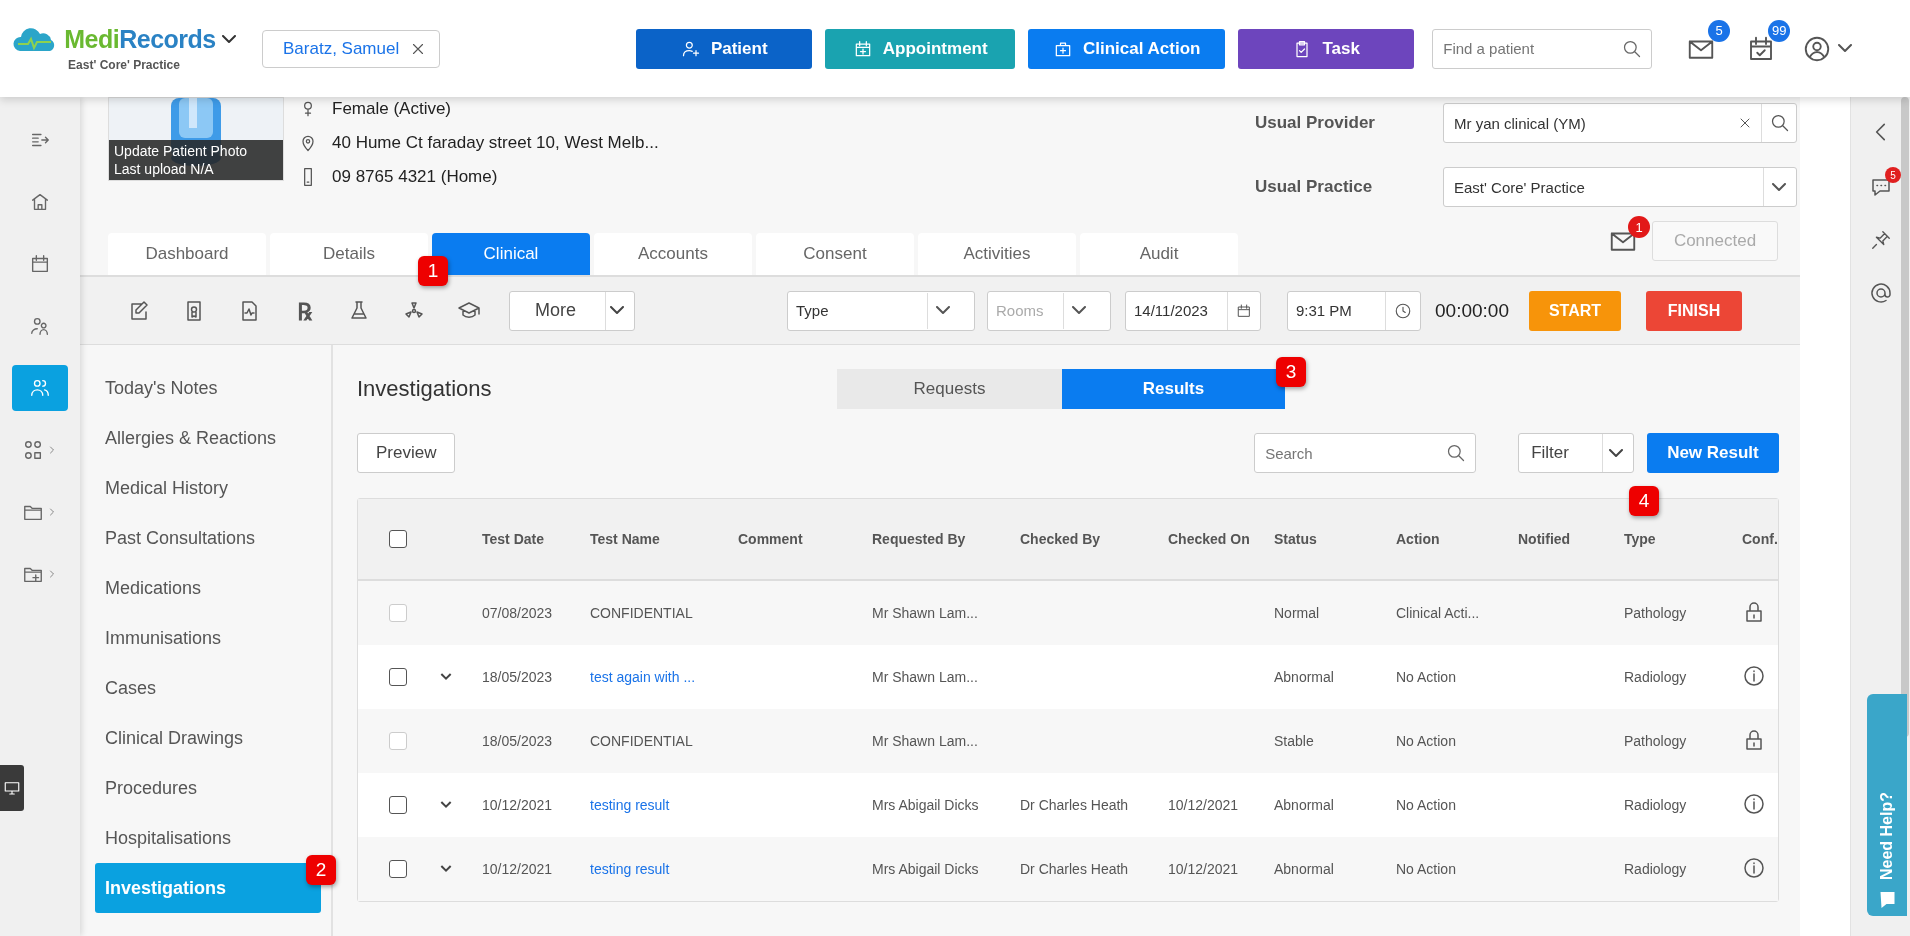 This screenshot has width=1910, height=936. I want to click on new-result-button: New Result, so click(1713, 453).